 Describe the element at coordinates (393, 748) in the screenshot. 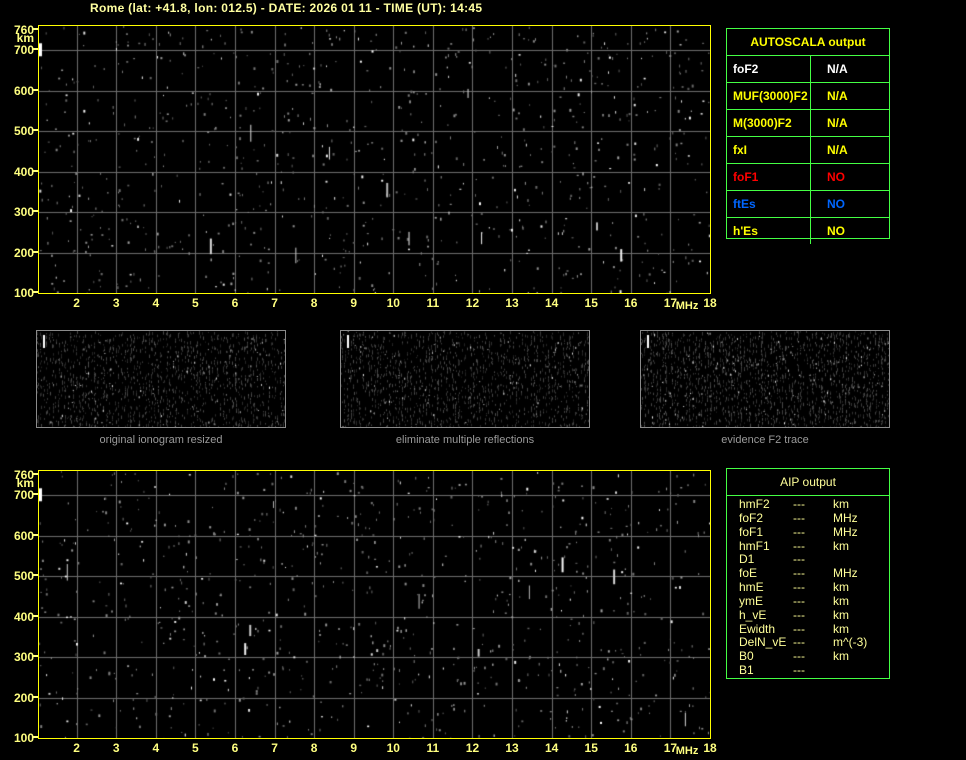

I see `x-axis-tick-label: 10` at that location.